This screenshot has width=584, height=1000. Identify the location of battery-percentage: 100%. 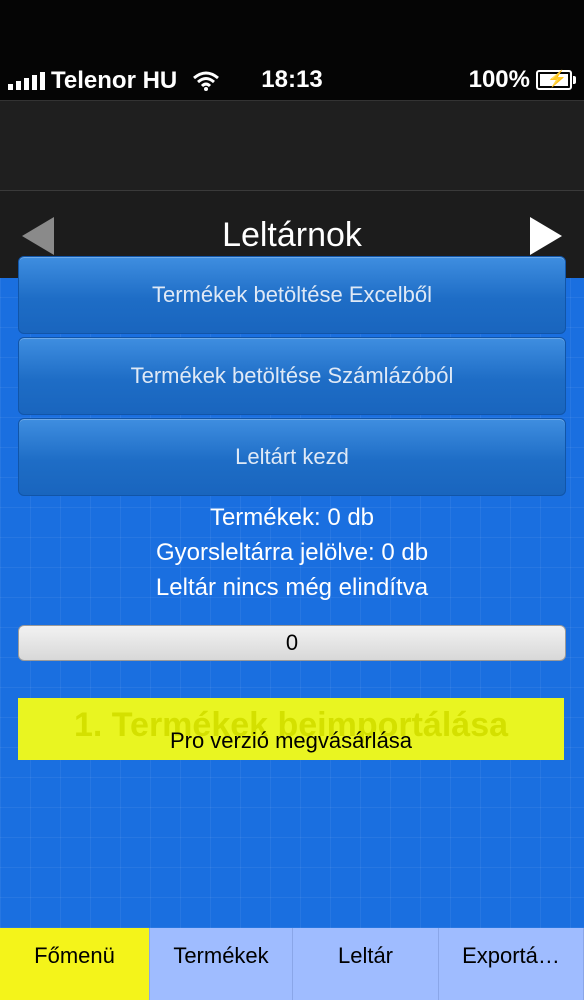
(499, 79).